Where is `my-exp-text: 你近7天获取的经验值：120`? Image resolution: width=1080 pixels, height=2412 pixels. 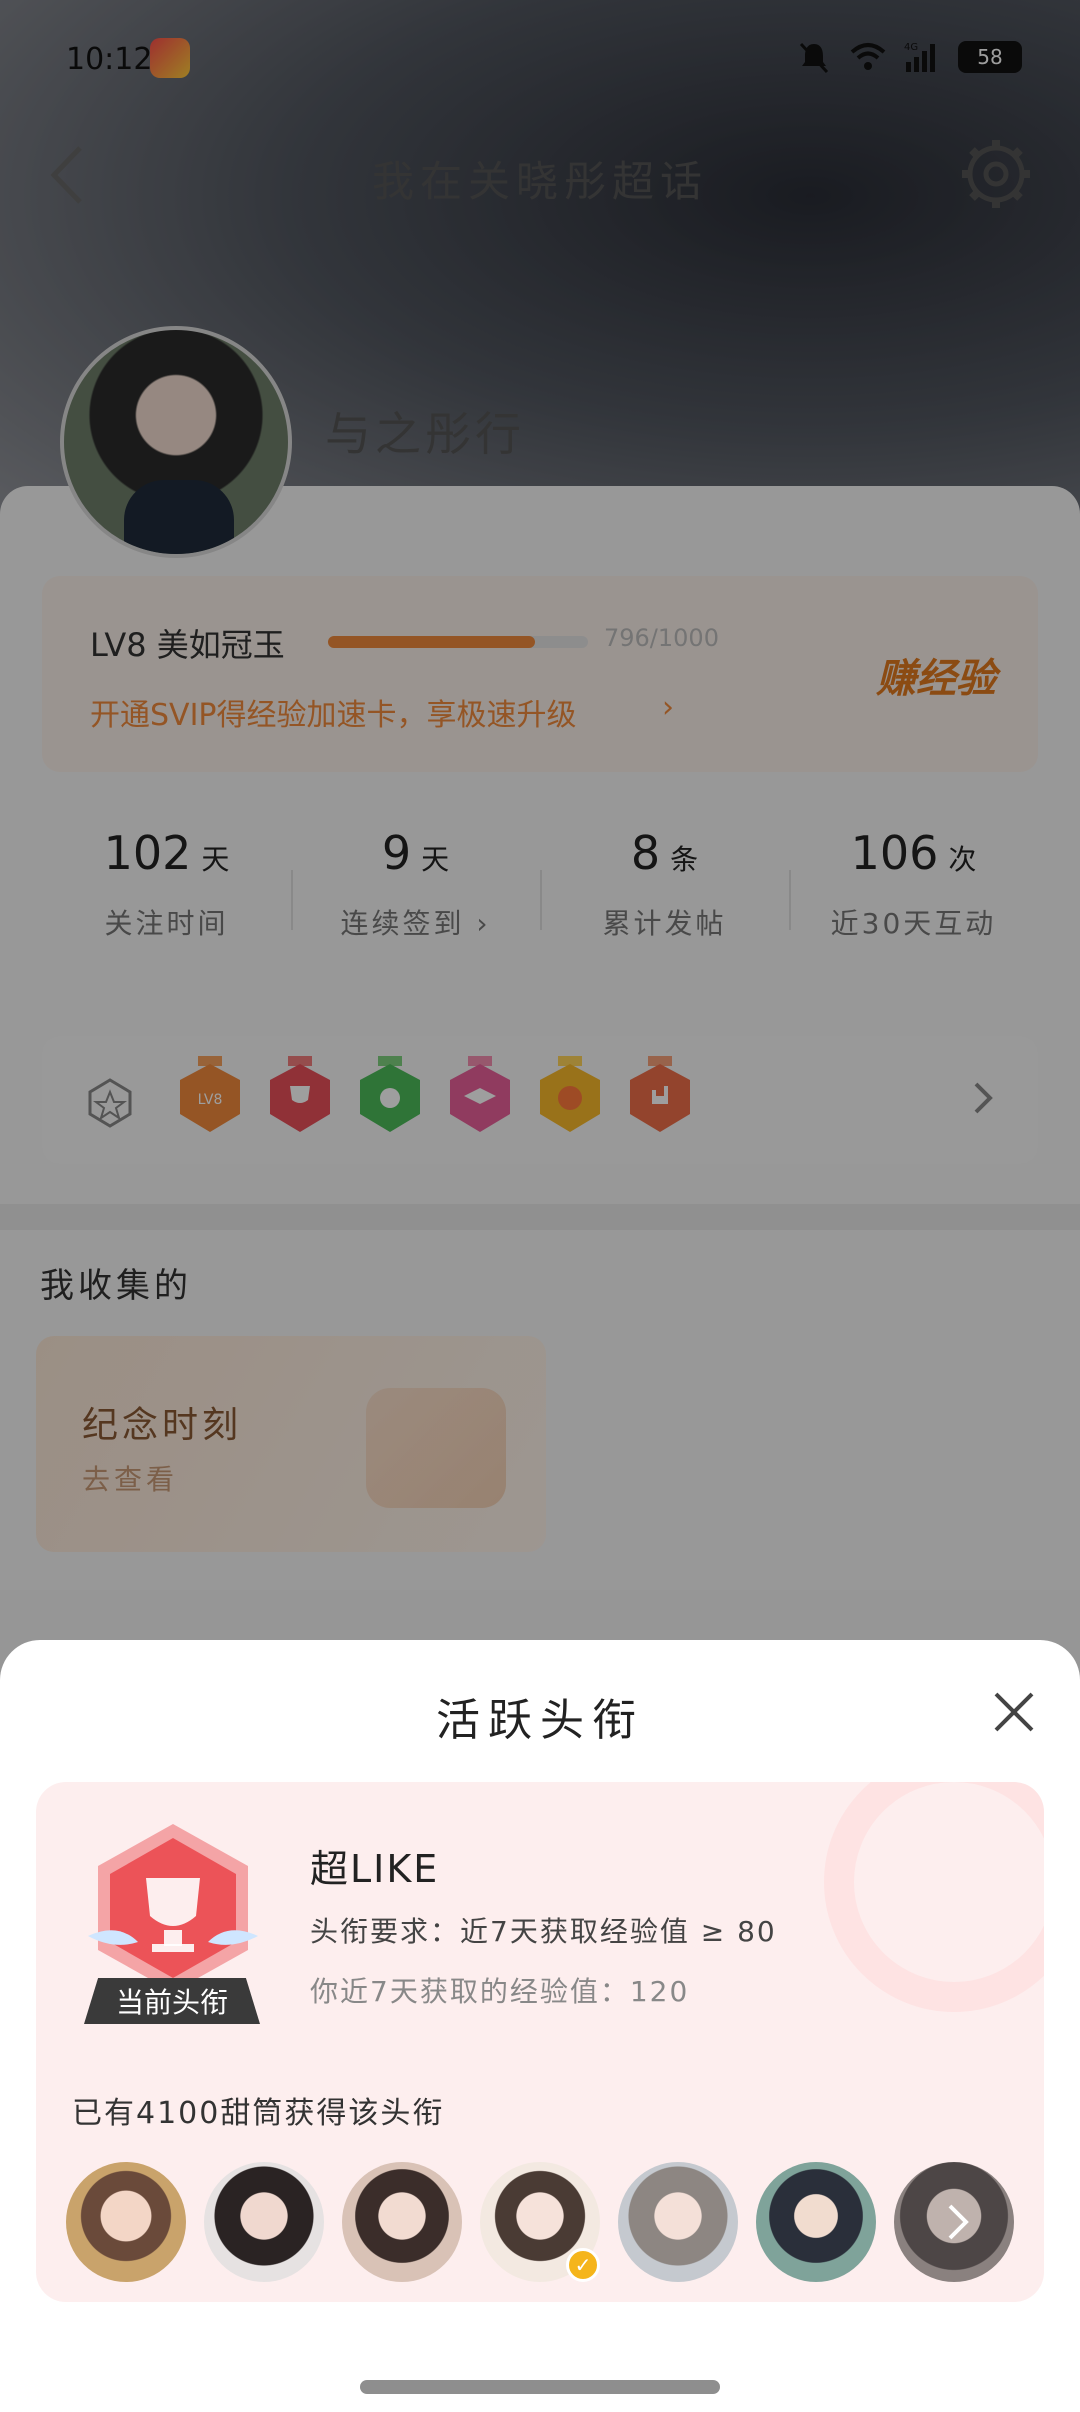
my-exp-text: 你近7天获取的经验值：120 is located at coordinates (500, 1991).